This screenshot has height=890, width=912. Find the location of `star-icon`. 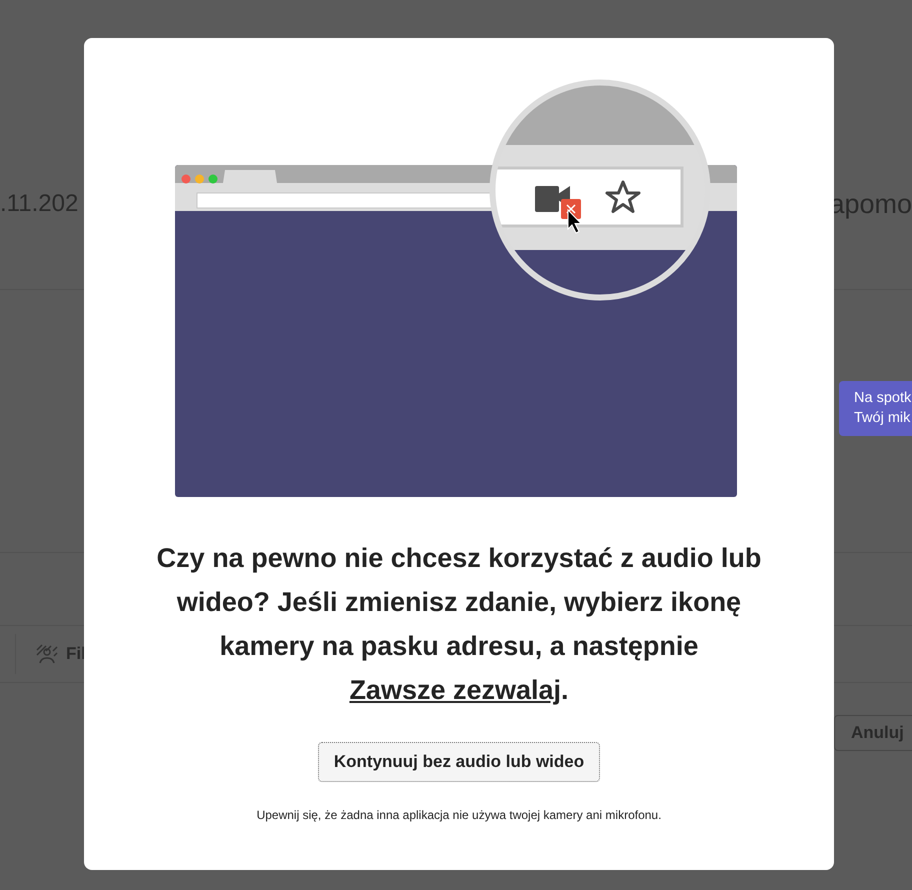

star-icon is located at coordinates (623, 196).